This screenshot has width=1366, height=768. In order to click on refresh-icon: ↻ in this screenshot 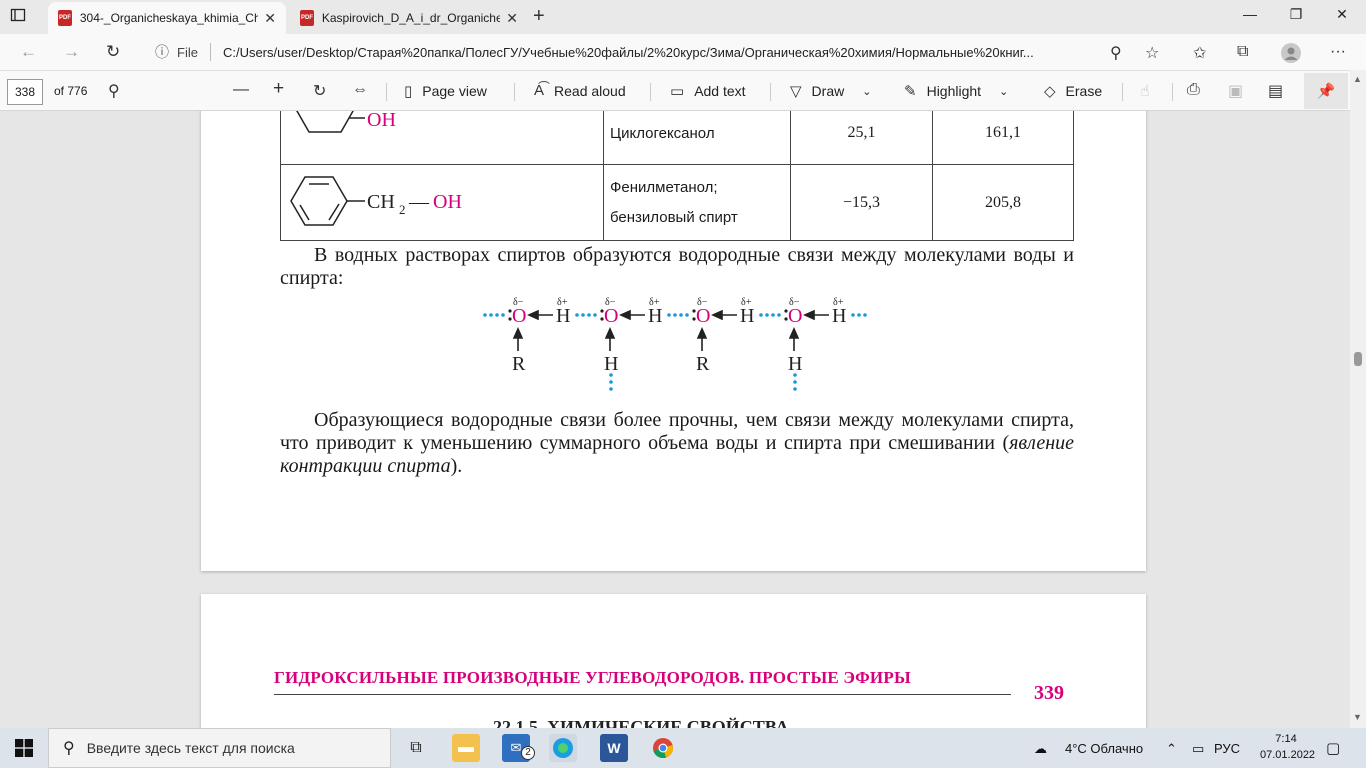, I will do `click(113, 52)`.